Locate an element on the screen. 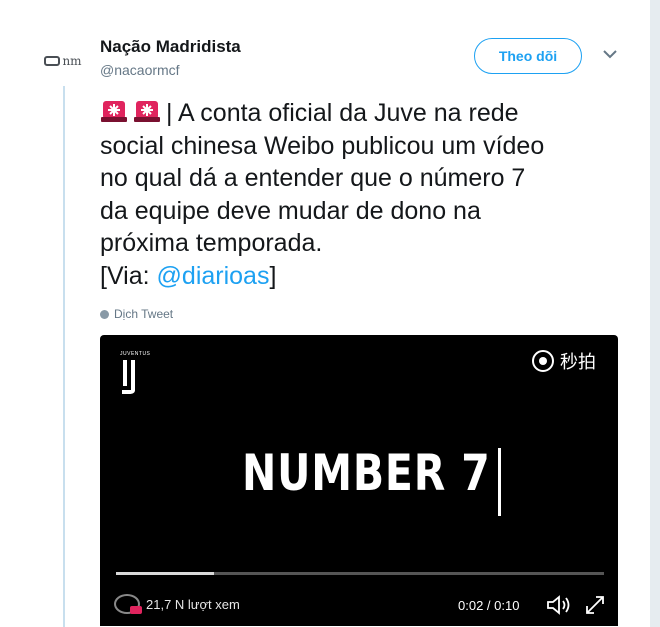  follow-button: Theo dõi is located at coordinates (528, 56).